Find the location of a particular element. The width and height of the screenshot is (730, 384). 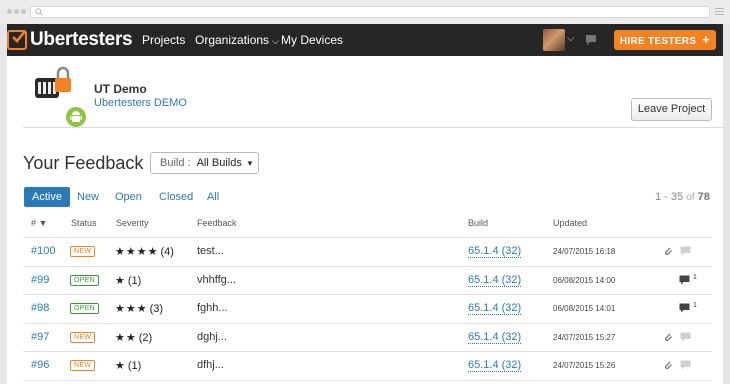

paging-total: 78 is located at coordinates (703, 197).